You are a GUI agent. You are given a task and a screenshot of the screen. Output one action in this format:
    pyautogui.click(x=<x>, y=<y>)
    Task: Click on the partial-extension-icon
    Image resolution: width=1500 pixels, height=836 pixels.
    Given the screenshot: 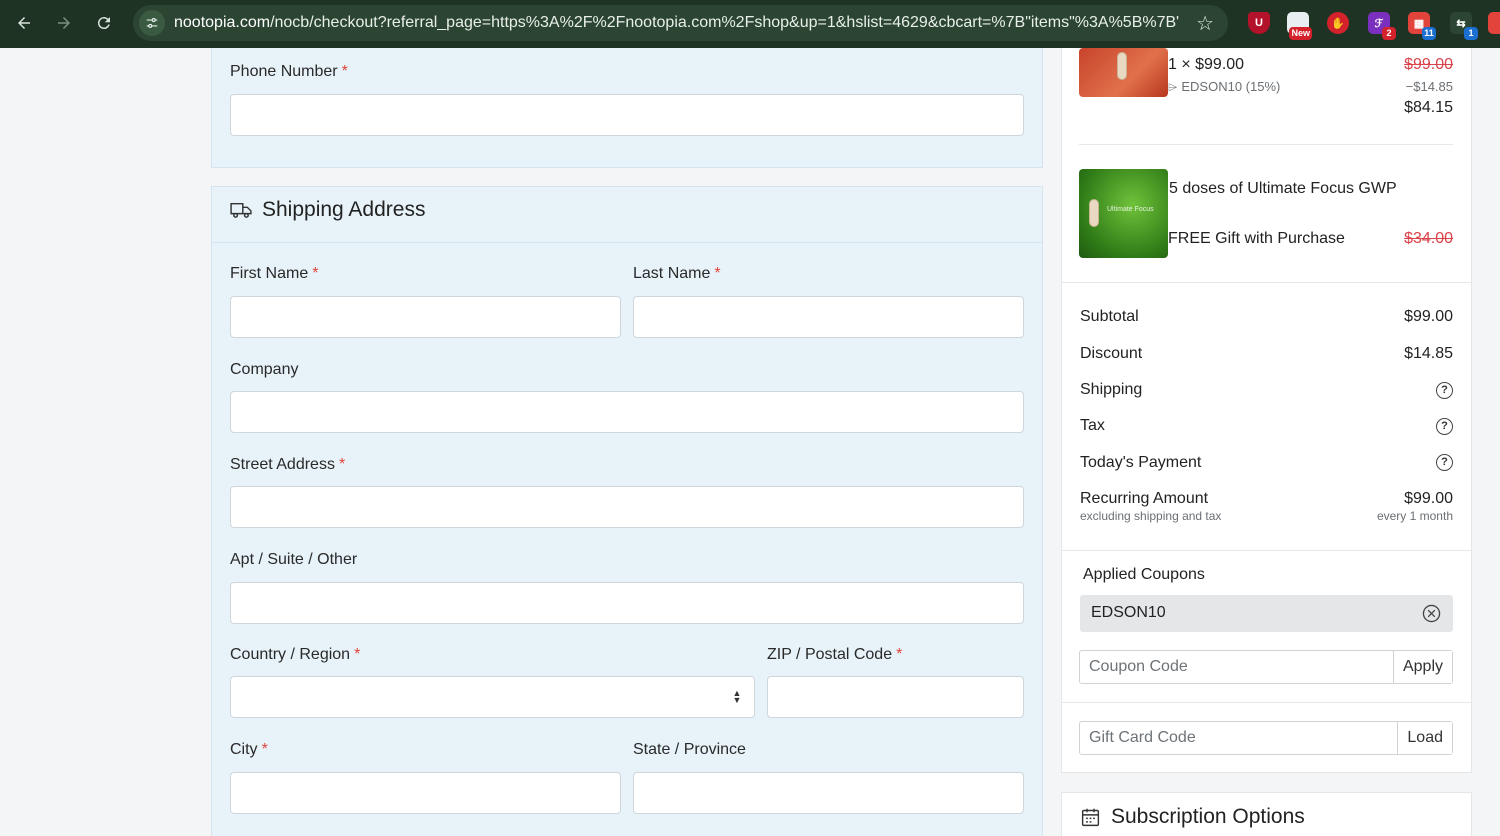 What is the action you would take?
    pyautogui.click(x=1494, y=23)
    